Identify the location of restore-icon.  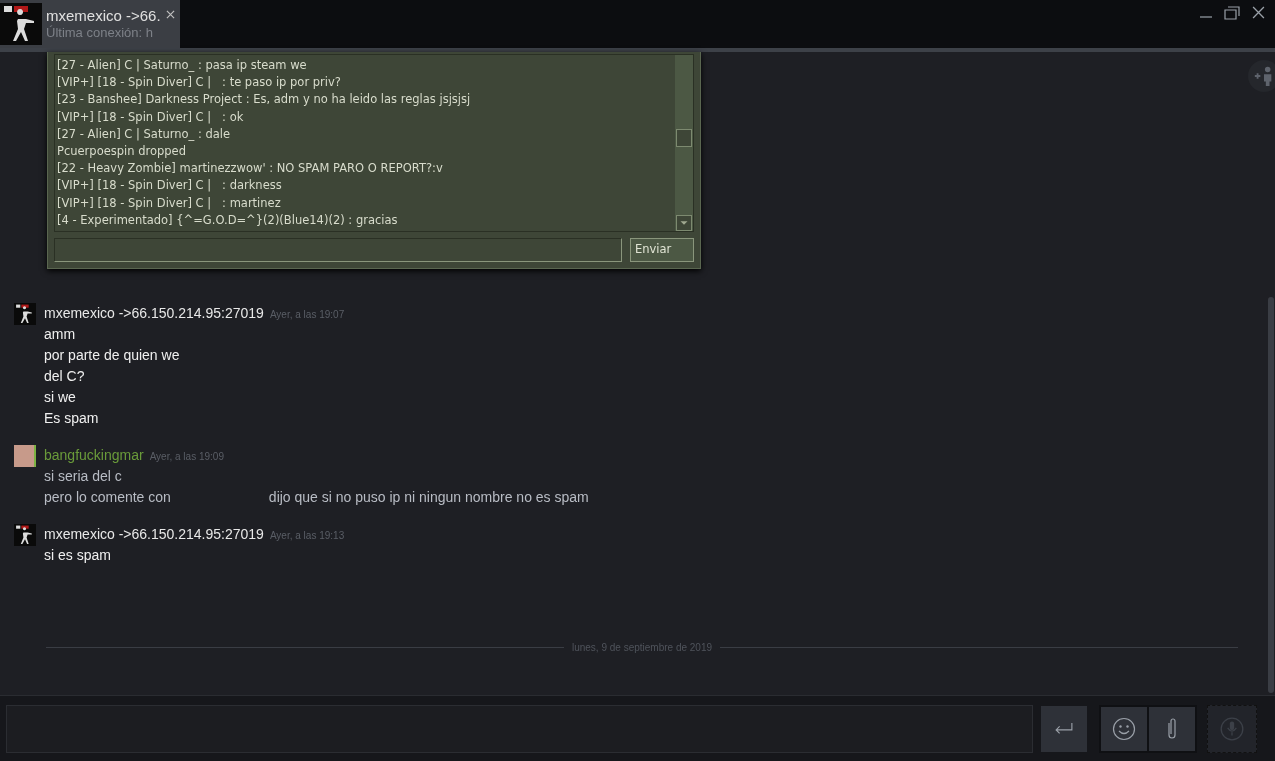
(1232, 13).